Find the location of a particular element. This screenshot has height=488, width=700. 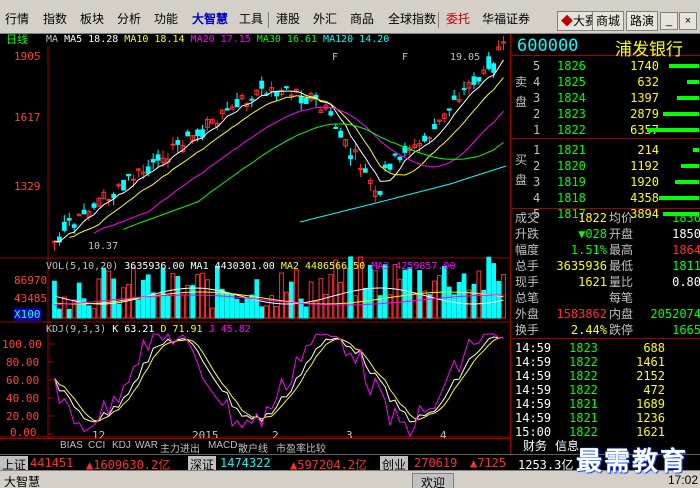

divider is located at coordinates (605, 138).